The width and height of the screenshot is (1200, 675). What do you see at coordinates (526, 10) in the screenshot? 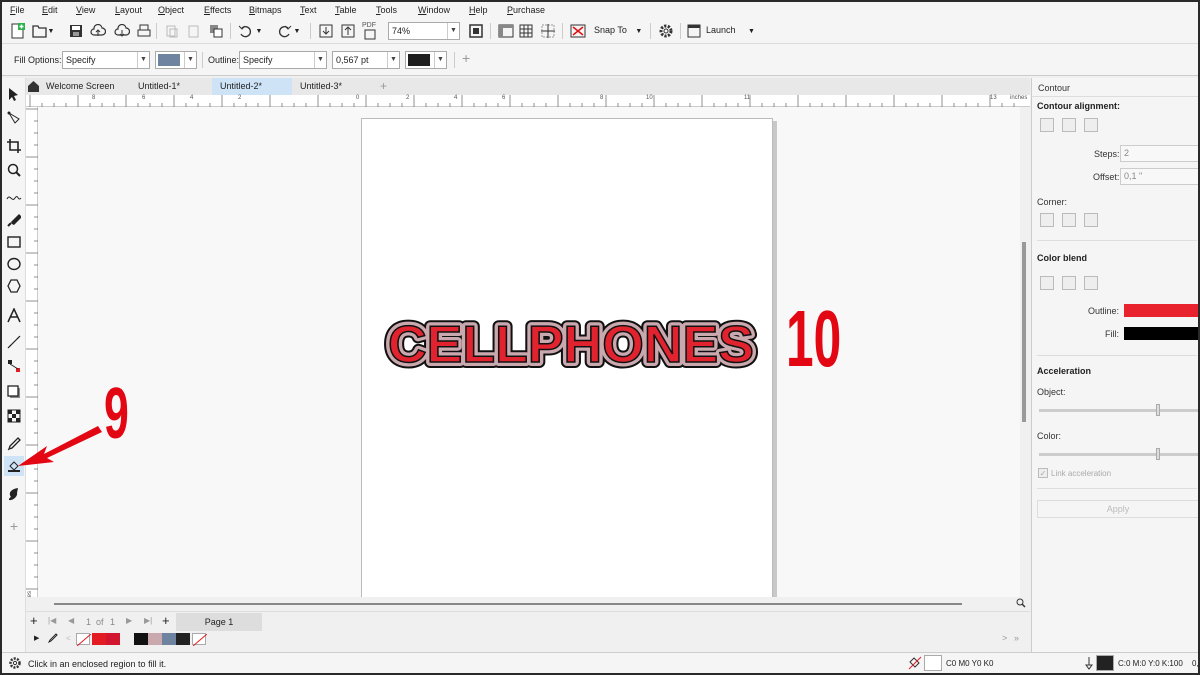
I see `menu-purchase: Purchase` at bounding box center [526, 10].